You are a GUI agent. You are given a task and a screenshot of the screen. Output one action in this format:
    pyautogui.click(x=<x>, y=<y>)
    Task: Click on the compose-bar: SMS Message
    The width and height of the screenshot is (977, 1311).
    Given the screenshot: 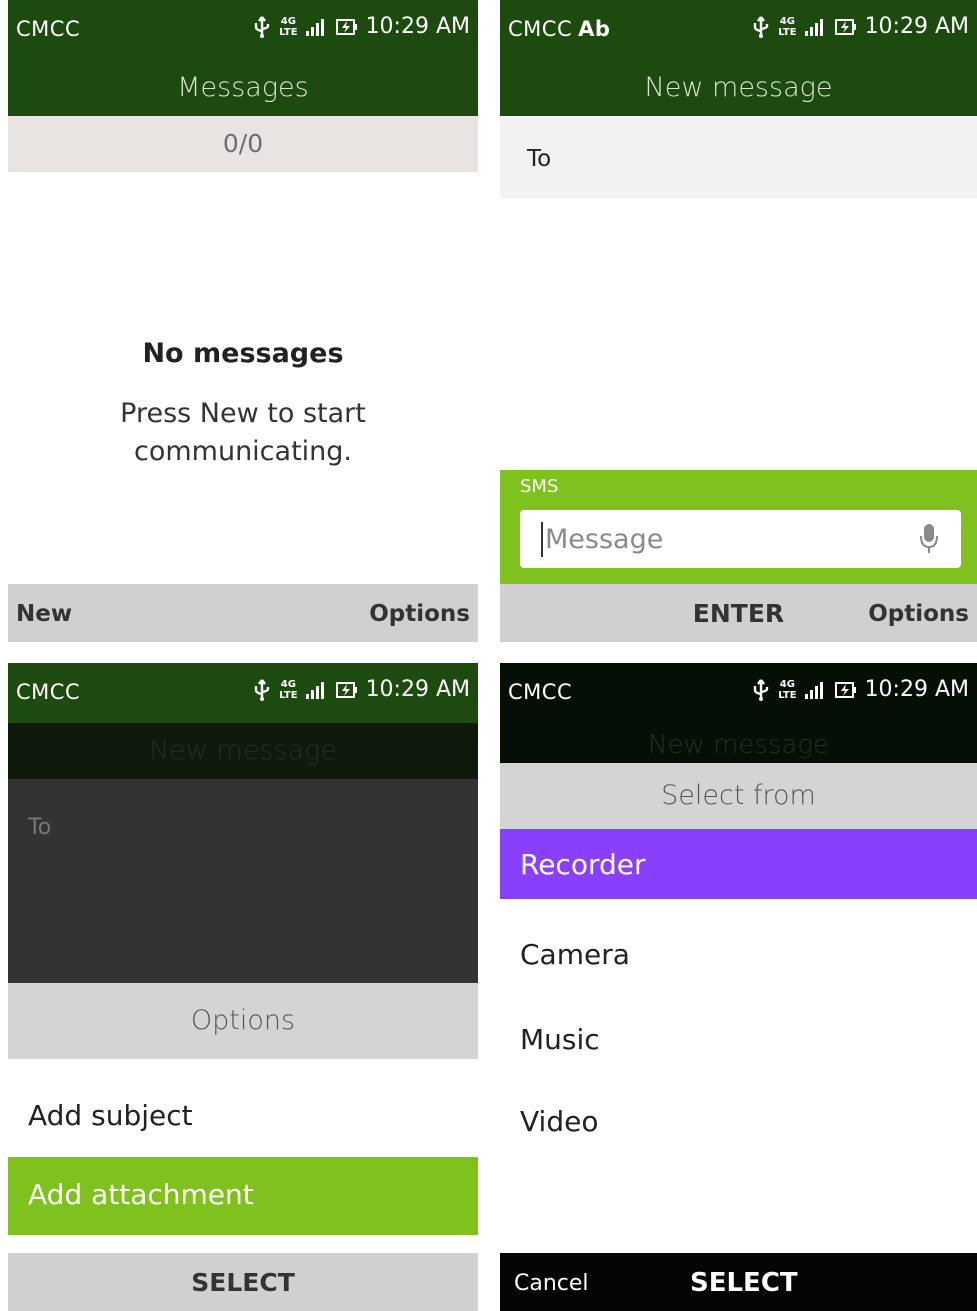 What is the action you would take?
    pyautogui.click(x=738, y=529)
    